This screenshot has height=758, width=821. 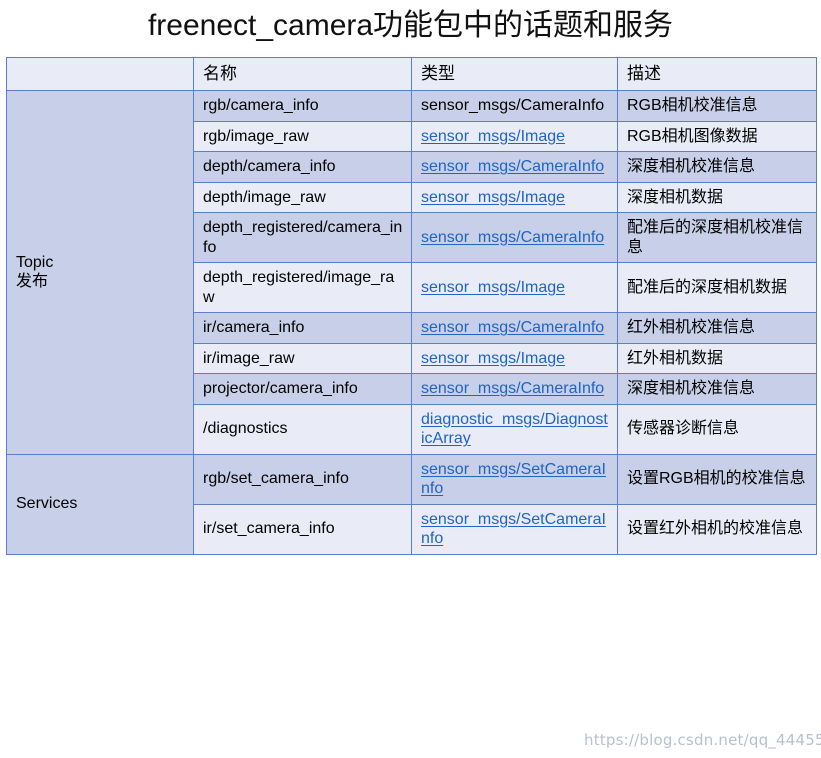 What do you see at coordinates (302, 238) in the screenshot?
I see `topic-name-cell: depth_registered/camera_info` at bounding box center [302, 238].